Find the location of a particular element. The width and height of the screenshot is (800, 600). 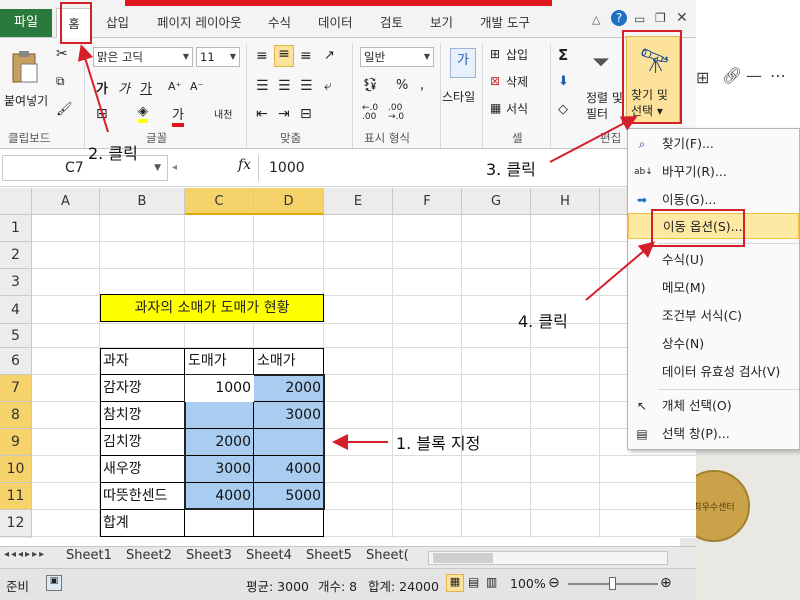

zoom-in-icon: ⊕ is located at coordinates (666, 583).